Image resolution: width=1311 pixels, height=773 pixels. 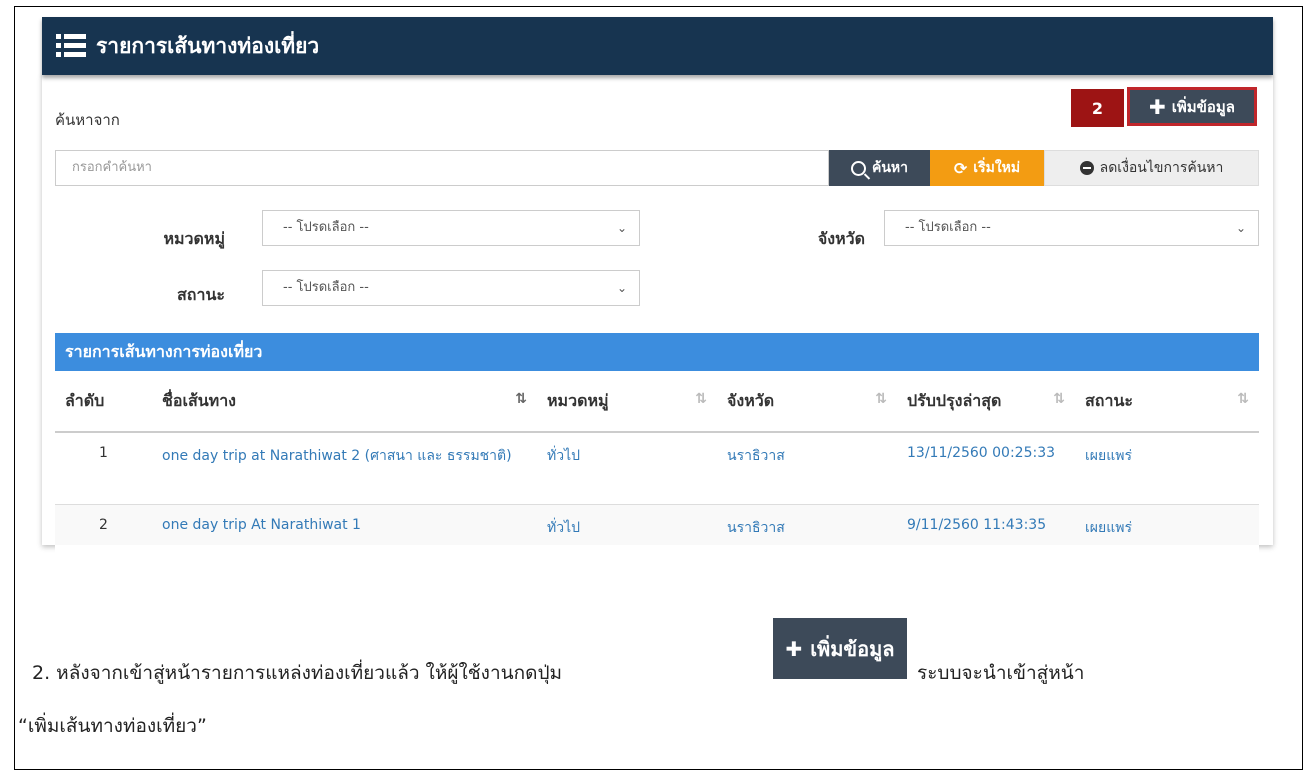 I want to click on status-select-value: -- โปรดเลือก --, so click(x=326, y=287).